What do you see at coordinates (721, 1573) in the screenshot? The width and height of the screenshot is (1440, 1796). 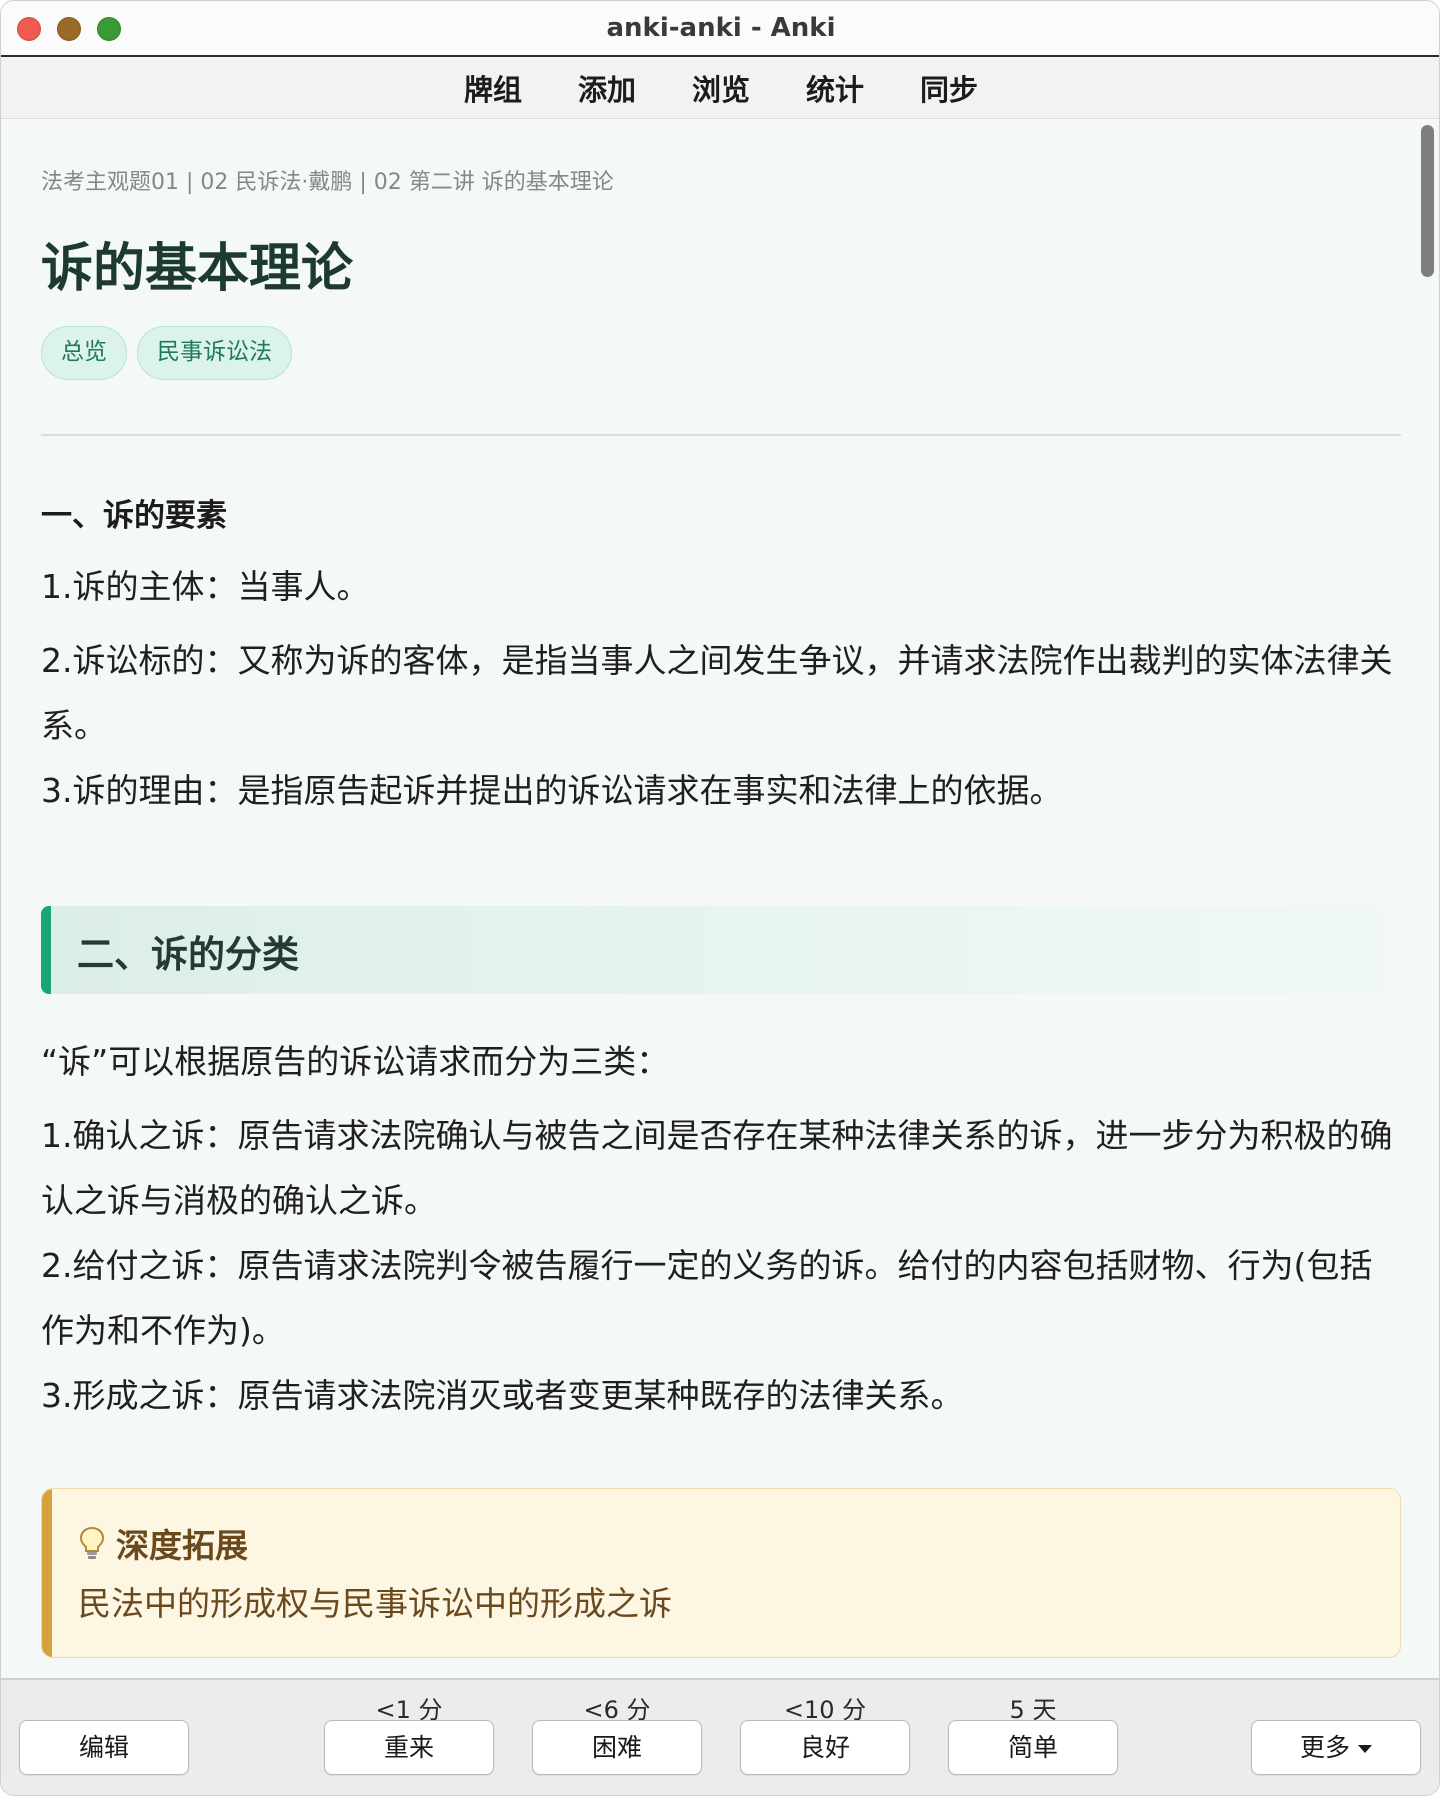 I see `callout-box: 深度拓展 民法中的形成权与民事诉讼中的形成之诉` at bounding box center [721, 1573].